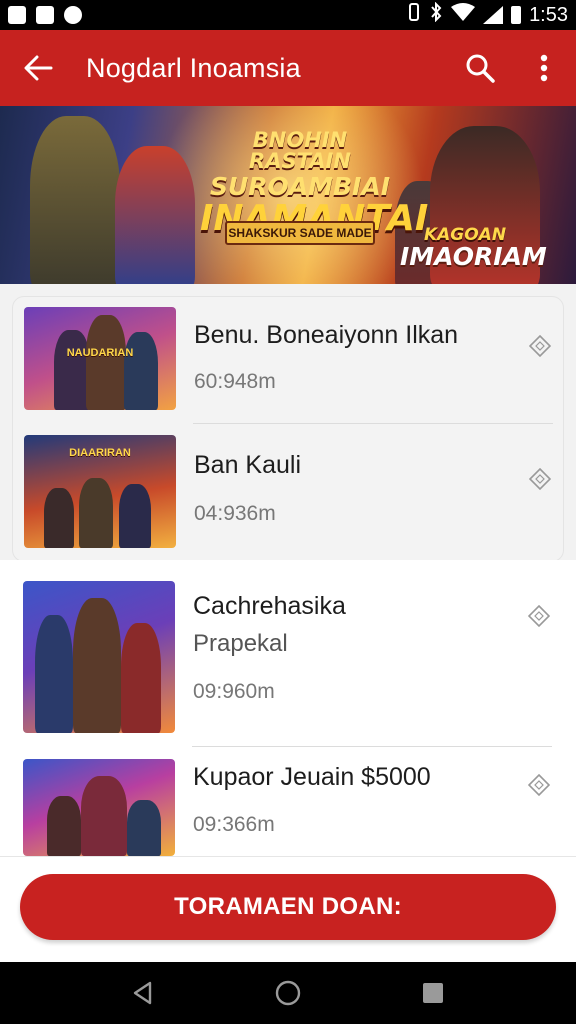 The height and width of the screenshot is (1024, 576). What do you see at coordinates (463, 15) in the screenshot?
I see `wifi-icon` at bounding box center [463, 15].